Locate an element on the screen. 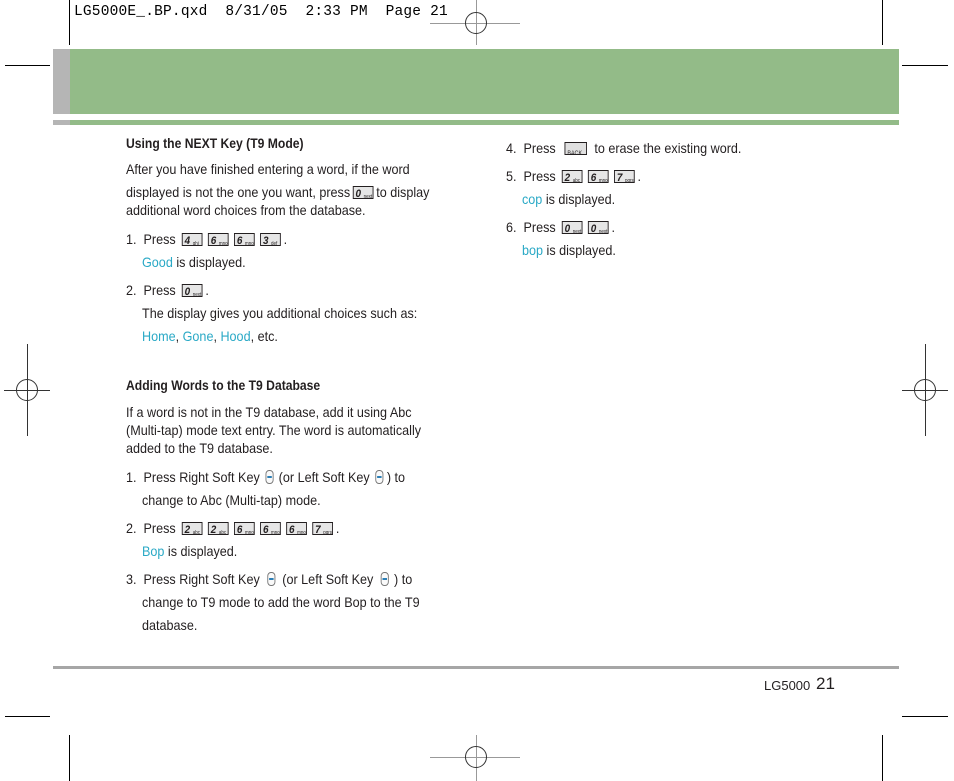 The image size is (954, 781). step-1-detail: change to Abc (Multi-tap) mode. is located at coordinates (231, 500).